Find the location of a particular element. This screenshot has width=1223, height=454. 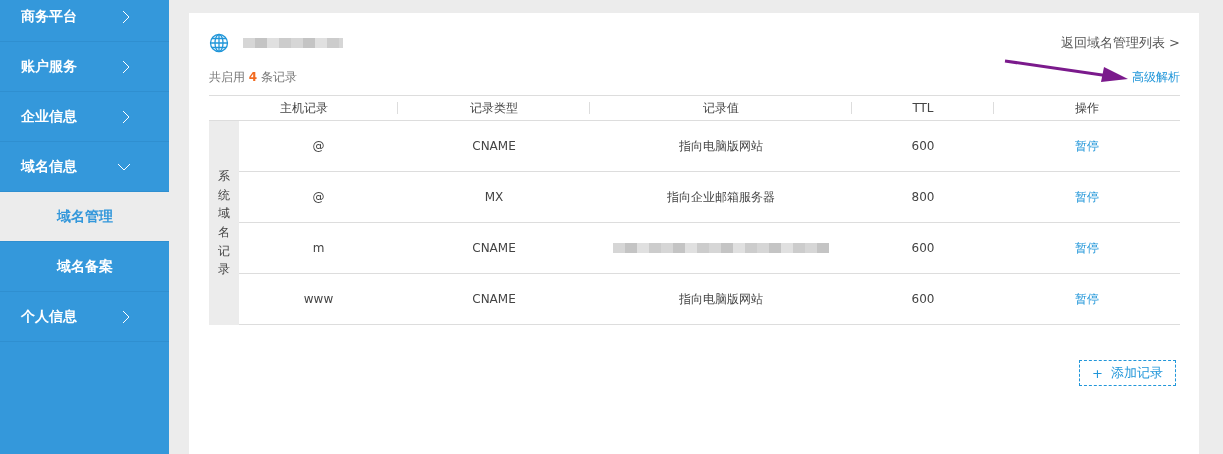

column-header: 操作 is located at coordinates (1087, 108).